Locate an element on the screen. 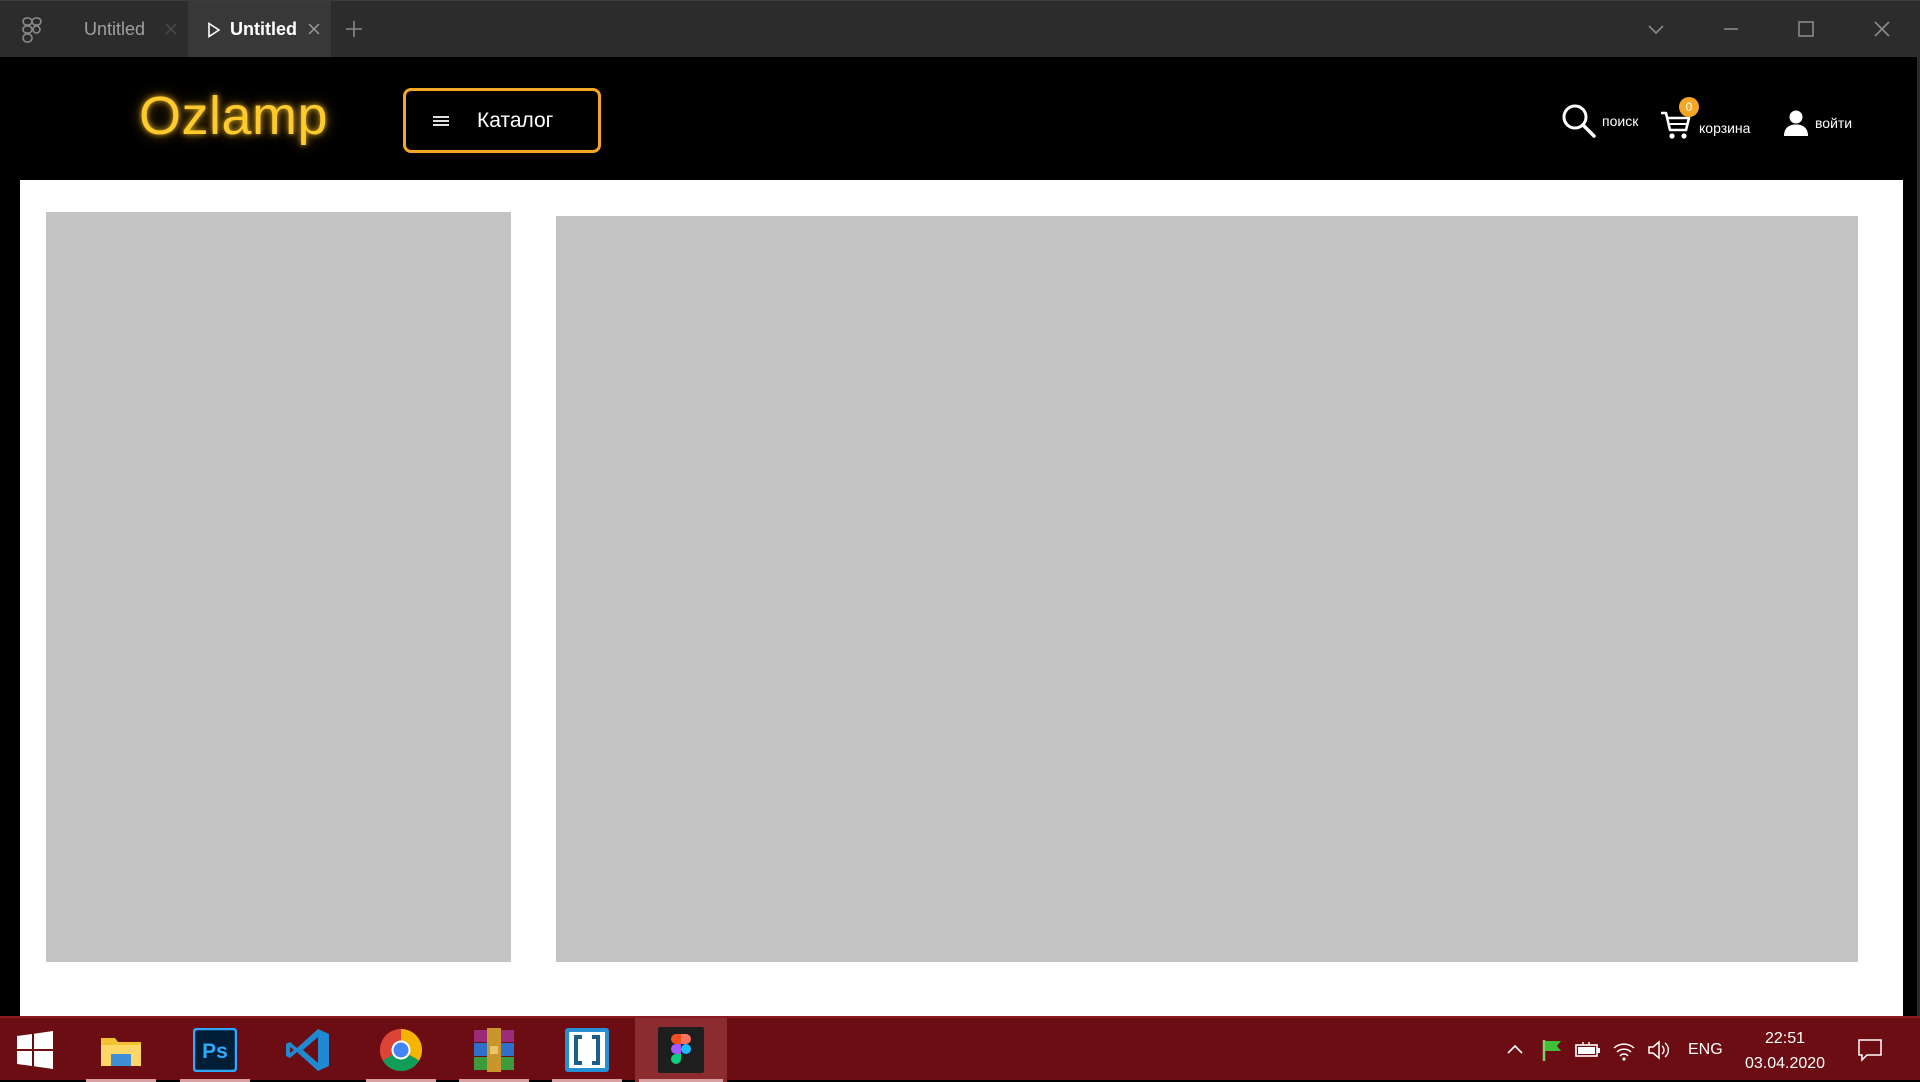  figma-icon is located at coordinates (681, 1050).